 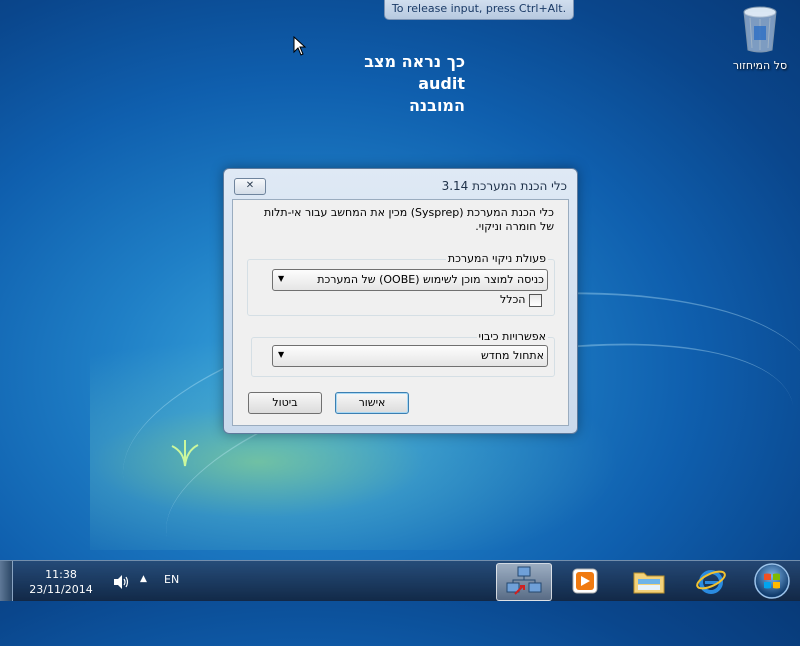 What do you see at coordinates (512, 336) in the screenshot?
I see `shutdown-options-label: אפשרויות כיבוי` at bounding box center [512, 336].